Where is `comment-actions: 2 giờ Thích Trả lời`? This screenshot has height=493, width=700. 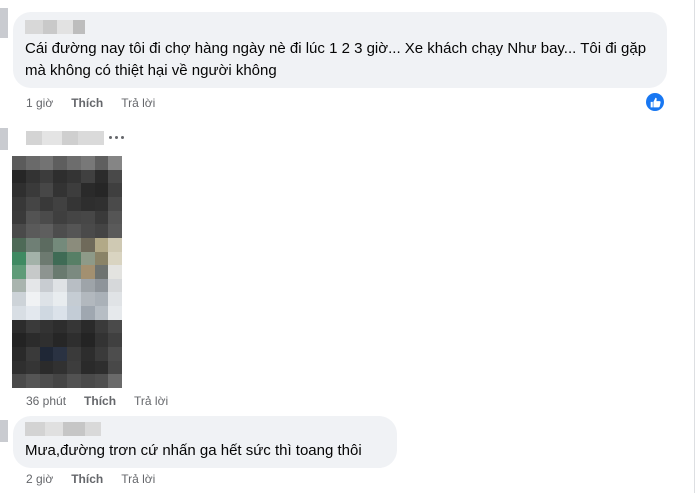
comment-actions: 2 giờ Thích Trả lời is located at coordinates (90, 479).